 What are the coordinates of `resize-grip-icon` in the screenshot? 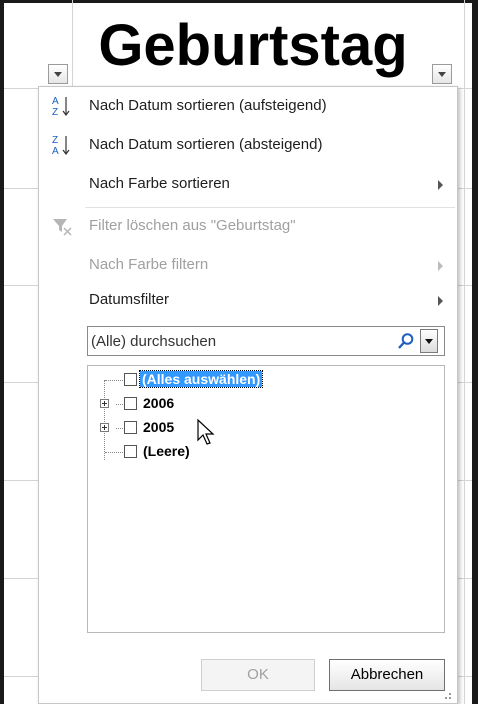 It's located at (448, 696).